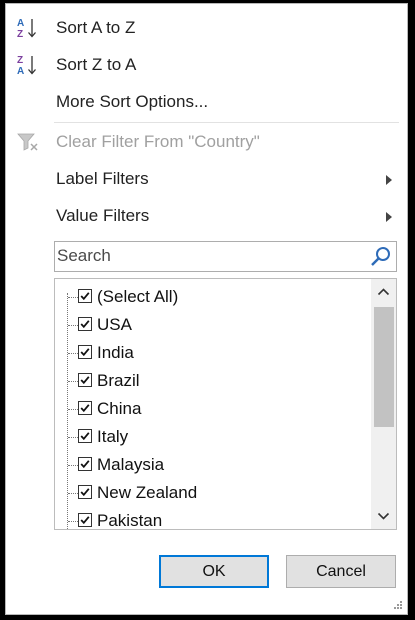  I want to click on list-item-label: Malaysia, so click(131, 464).